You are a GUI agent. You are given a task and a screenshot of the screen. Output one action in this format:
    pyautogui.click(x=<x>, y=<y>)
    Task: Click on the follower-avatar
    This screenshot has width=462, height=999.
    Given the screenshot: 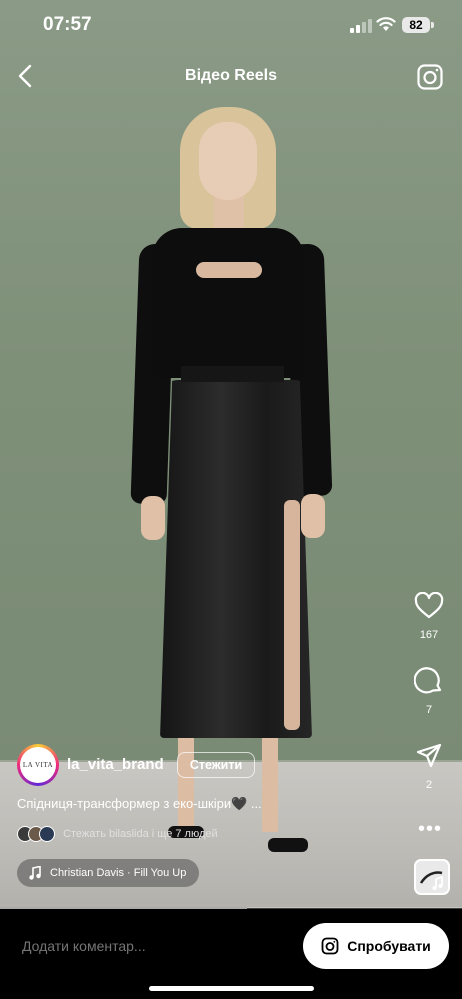 What is the action you would take?
    pyautogui.click(x=47, y=834)
    